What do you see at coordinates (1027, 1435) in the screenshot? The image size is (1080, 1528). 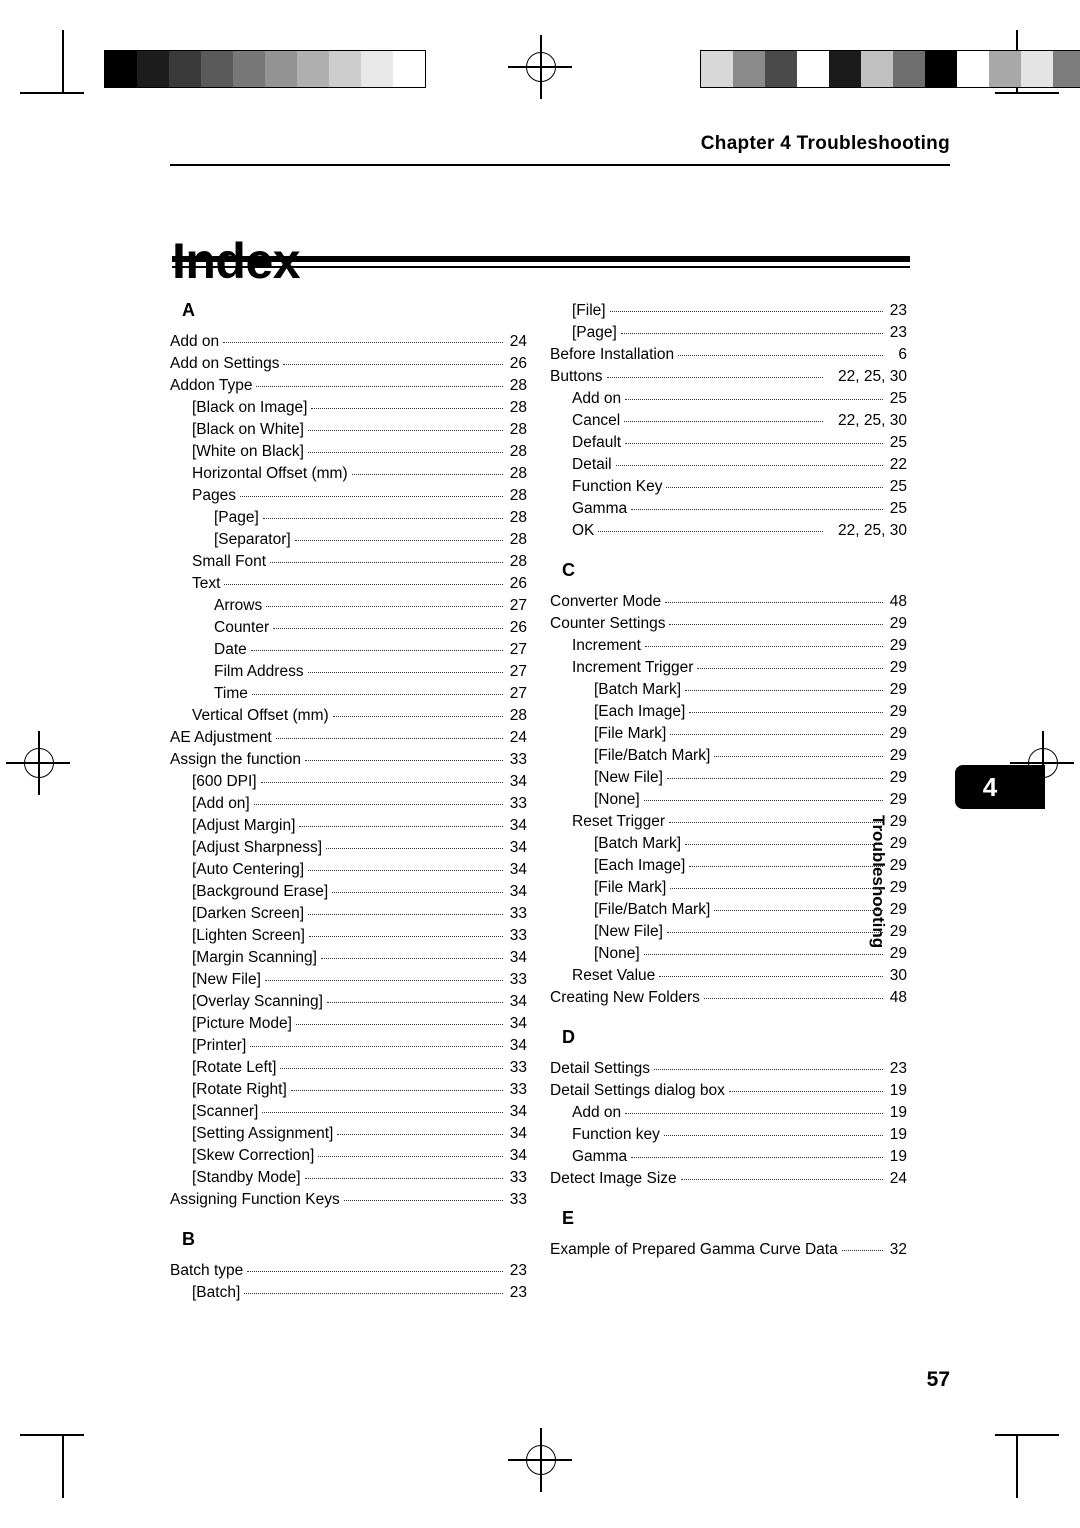 I see `crop-mark-bottom-right-horizontal` at bounding box center [1027, 1435].